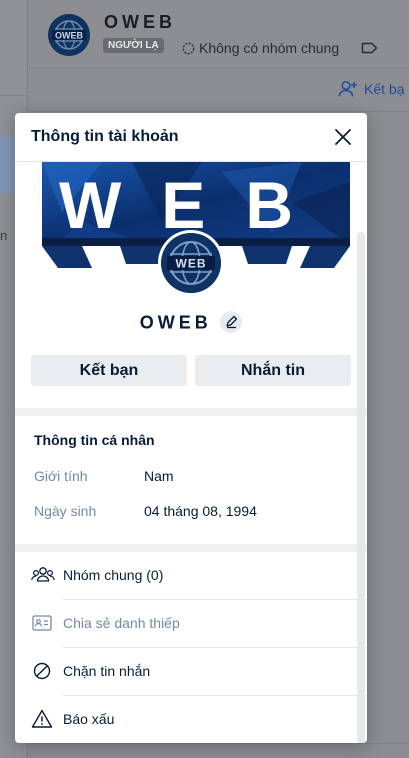 This screenshot has height=758, width=409. What do you see at coordinates (89, 719) in the screenshot?
I see `menu-item-label: Báo xấu` at bounding box center [89, 719].